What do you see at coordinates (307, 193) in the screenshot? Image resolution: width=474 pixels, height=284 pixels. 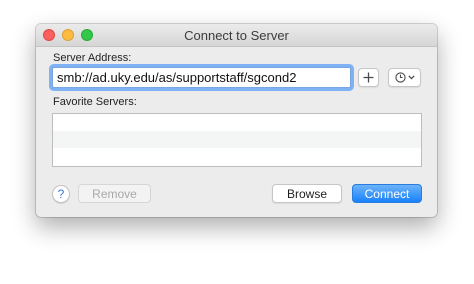 I see `browse-button: Browse` at bounding box center [307, 193].